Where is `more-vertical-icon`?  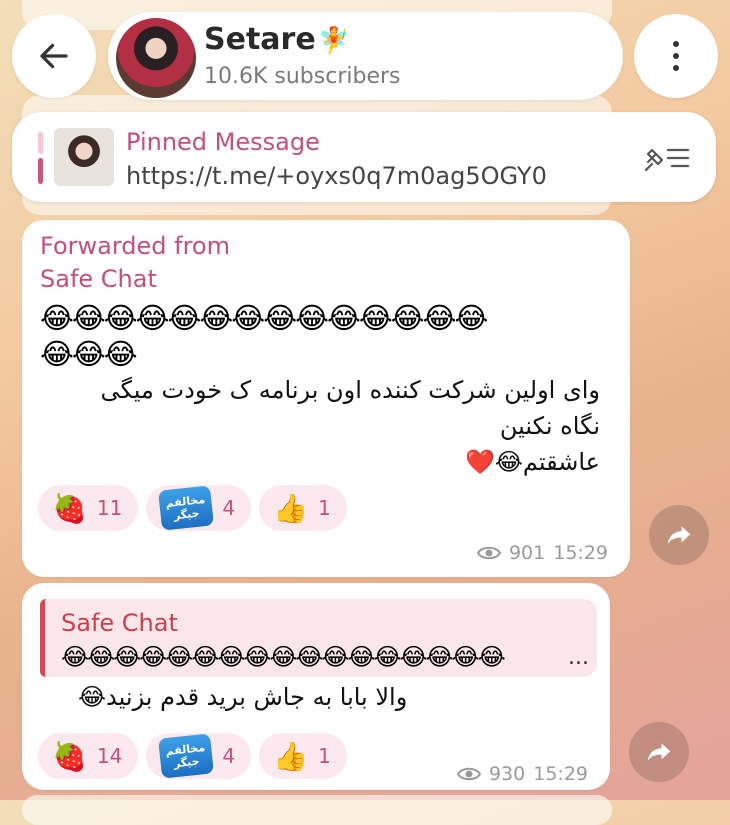
more-vertical-icon is located at coordinates (676, 56).